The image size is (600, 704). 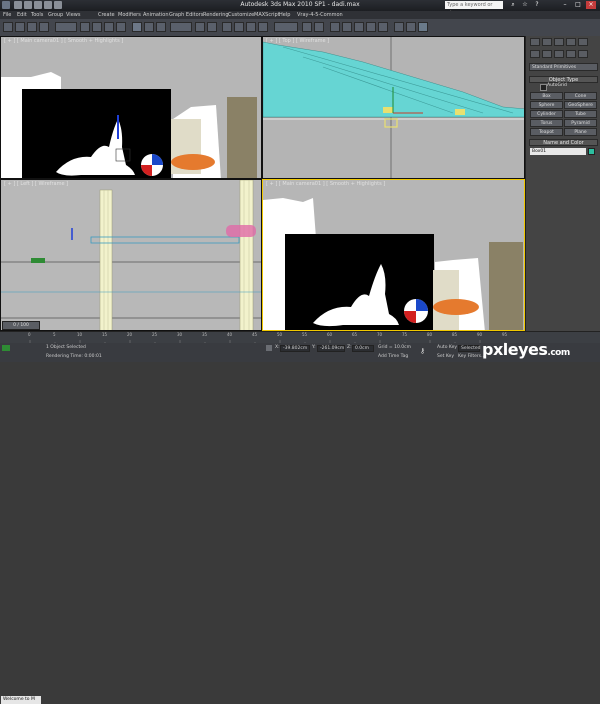 What do you see at coordinates (546, 114) in the screenshot?
I see `cylinder-button: Cylinder` at bounding box center [546, 114].